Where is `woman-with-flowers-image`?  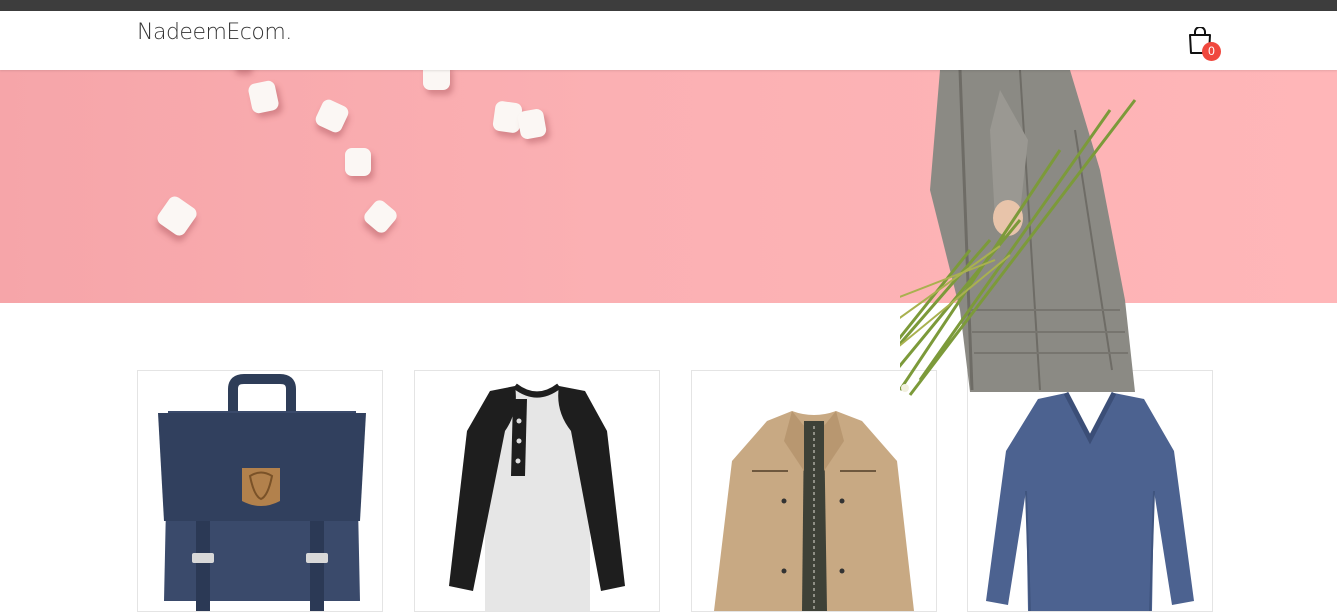 woman-with-flowers-image is located at coordinates (1018, 233).